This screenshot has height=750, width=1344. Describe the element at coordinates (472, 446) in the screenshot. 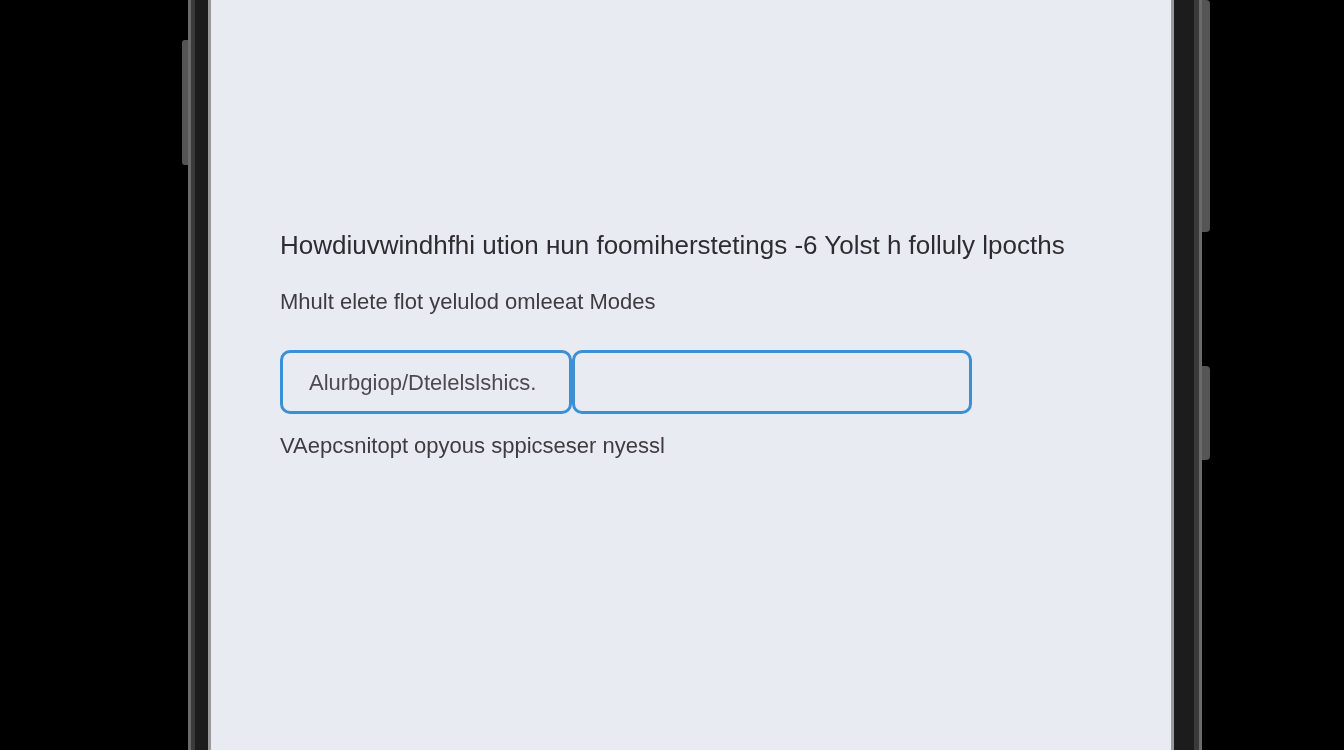

I see `helper-text: VAepcsnitopt opyous sppicseser nyessl` at that location.